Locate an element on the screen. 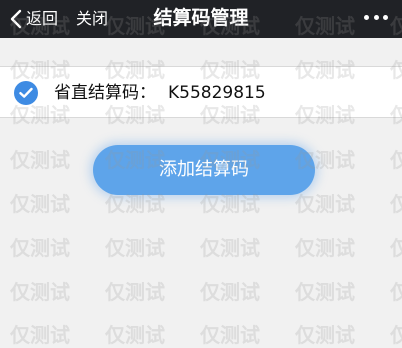 This screenshot has width=402, height=348. settlement-code-label: 省直结算码： is located at coordinates (105, 93).